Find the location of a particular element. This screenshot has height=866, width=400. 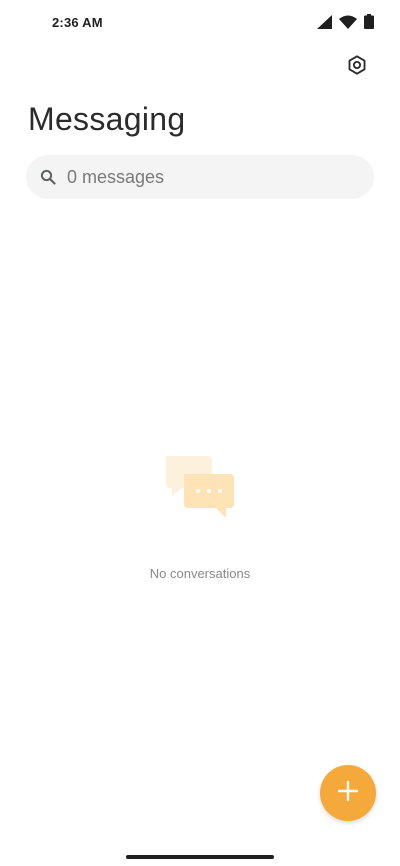

plus-icon is located at coordinates (348, 793).